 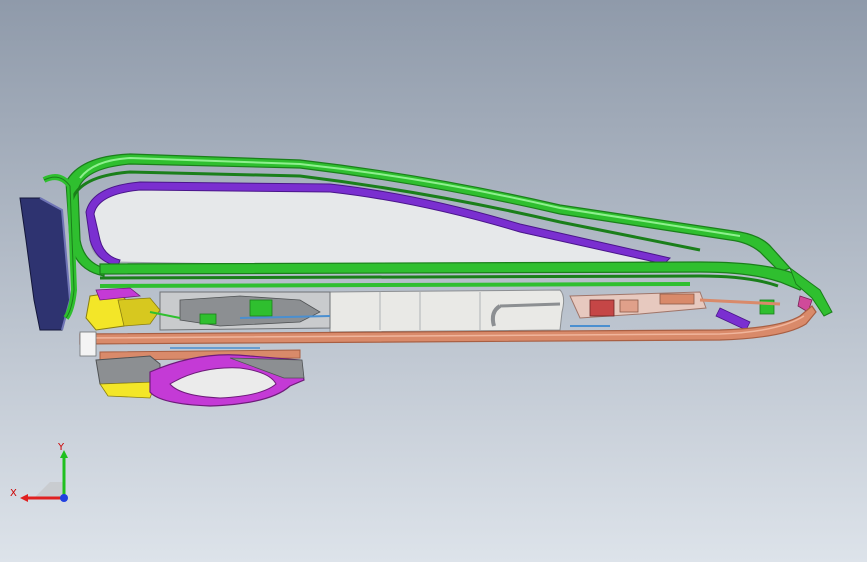 What do you see at coordinates (39, 472) in the screenshot?
I see `coordinate-triad: Y X` at bounding box center [39, 472].